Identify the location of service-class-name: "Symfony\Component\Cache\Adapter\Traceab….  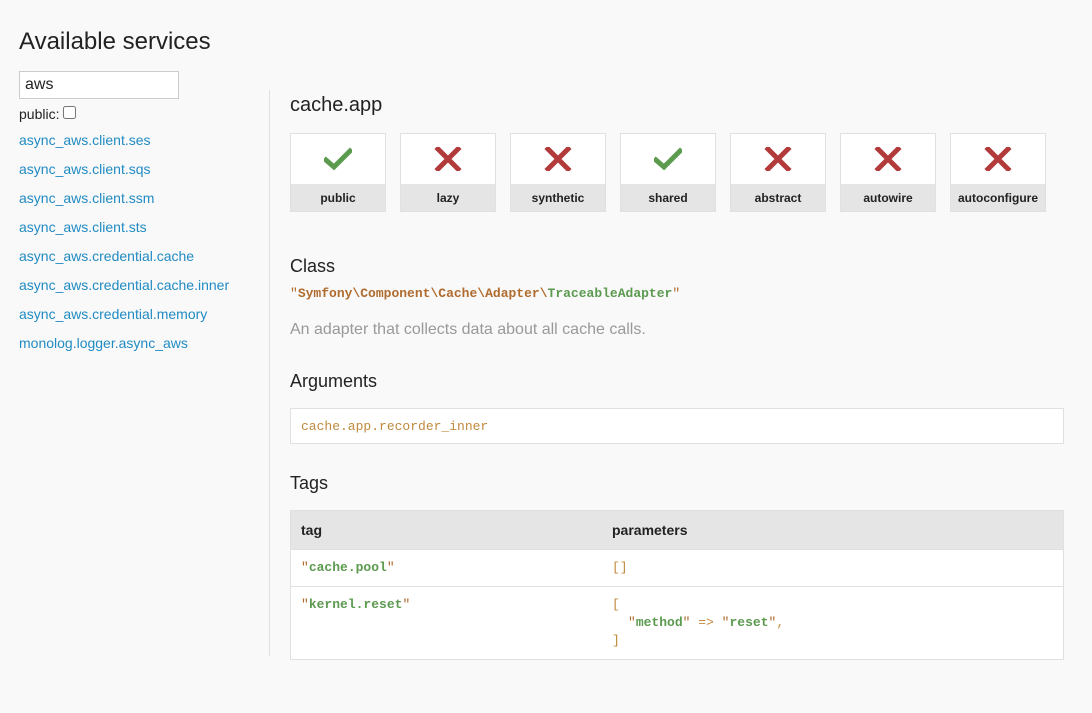
(485, 293).